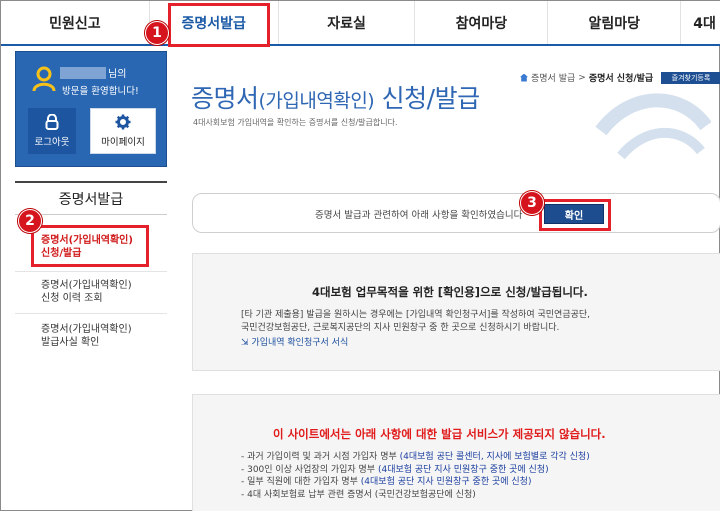  I want to click on lock-icon, so click(52, 122).